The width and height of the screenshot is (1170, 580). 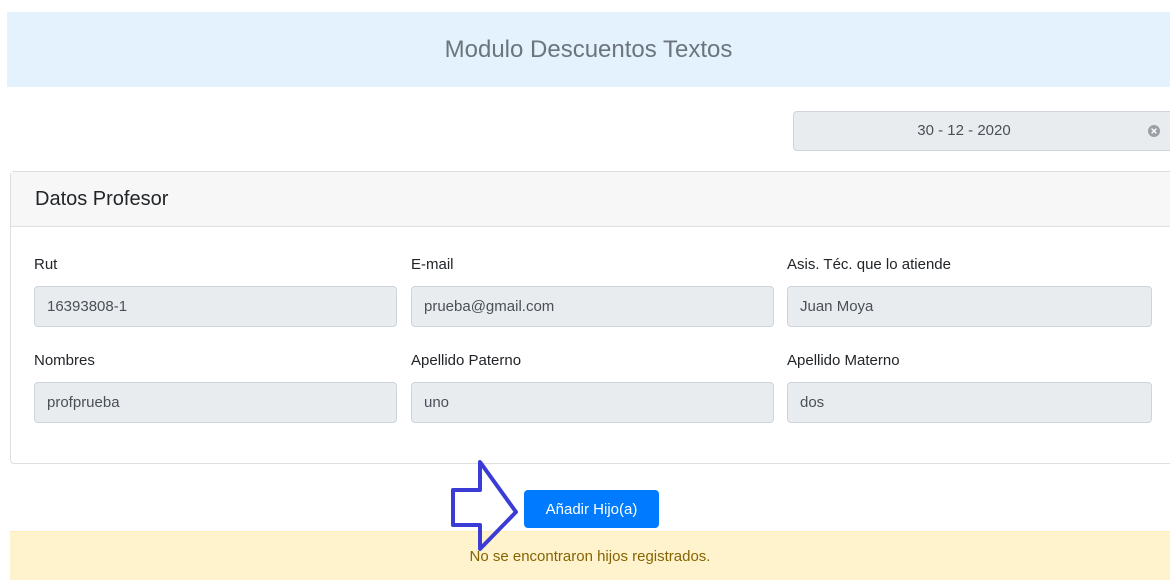 I want to click on page-header: Modulo Descuentos Textos, so click(x=588, y=49).